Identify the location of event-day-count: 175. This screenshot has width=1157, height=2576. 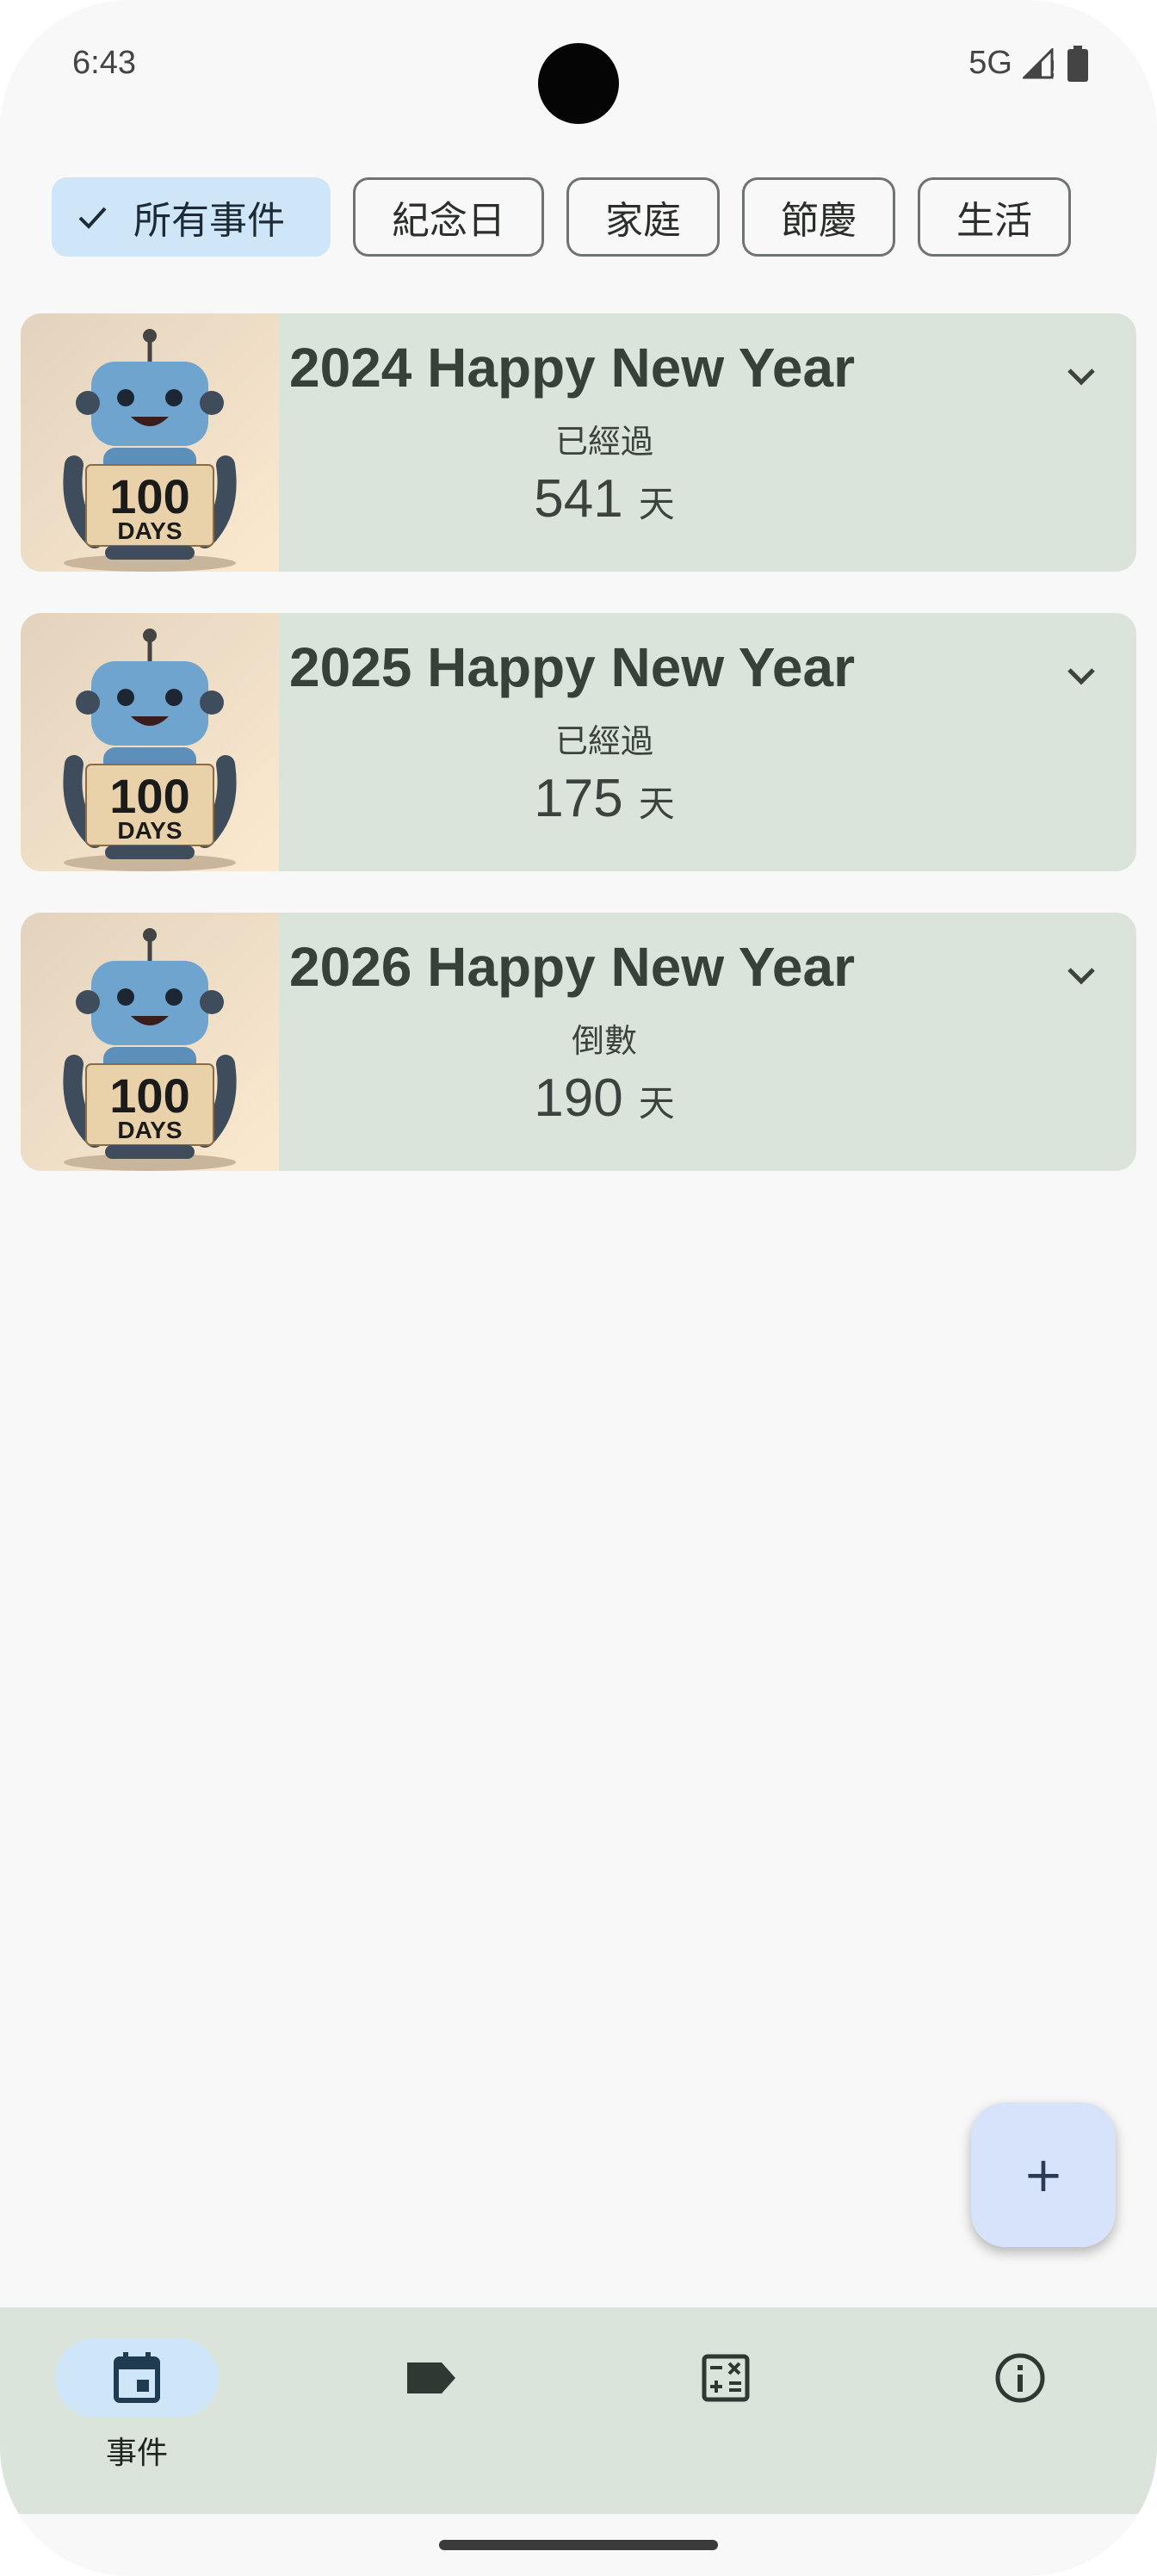
(579, 799).